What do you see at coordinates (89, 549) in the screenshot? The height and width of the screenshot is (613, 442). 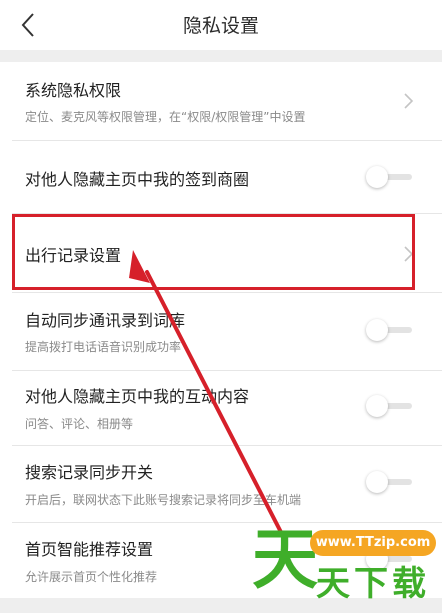 I see `setting-label: 首页智能推荐设置` at bounding box center [89, 549].